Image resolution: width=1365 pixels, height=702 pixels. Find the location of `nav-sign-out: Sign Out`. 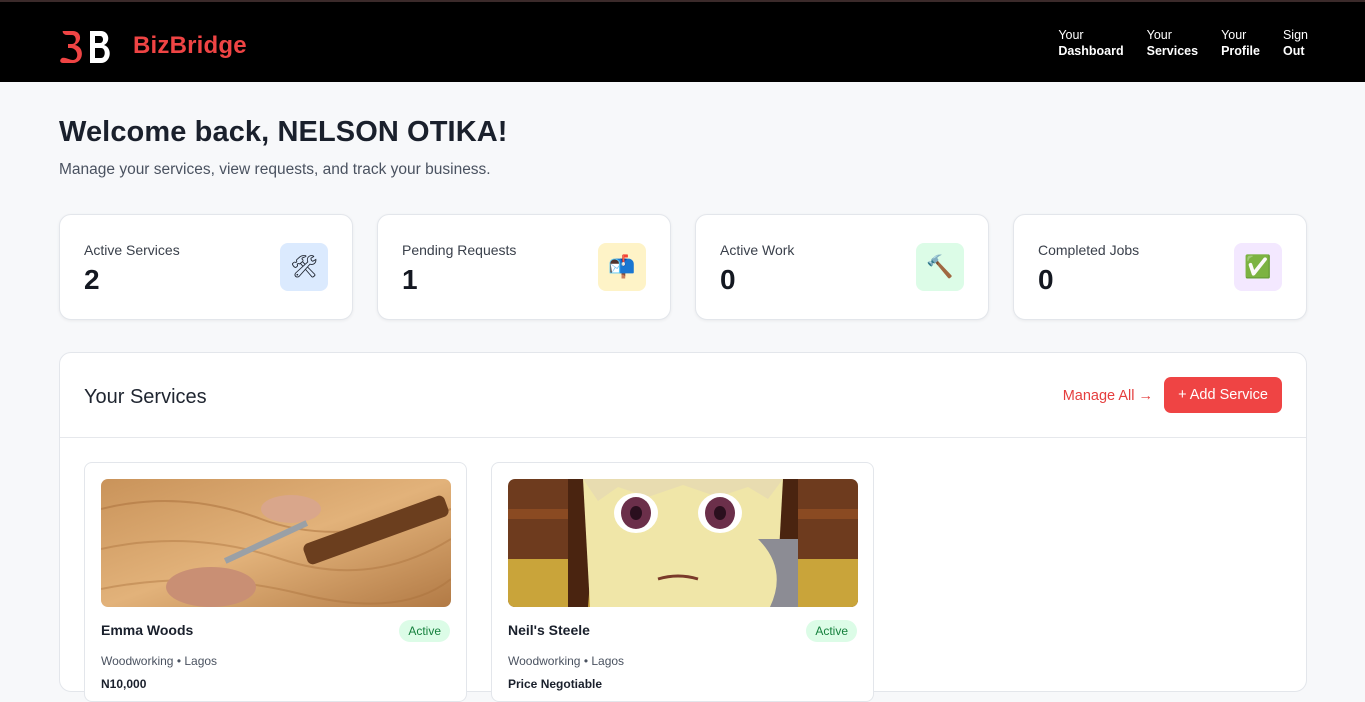

nav-sign-out: Sign Out is located at coordinates (1295, 43).